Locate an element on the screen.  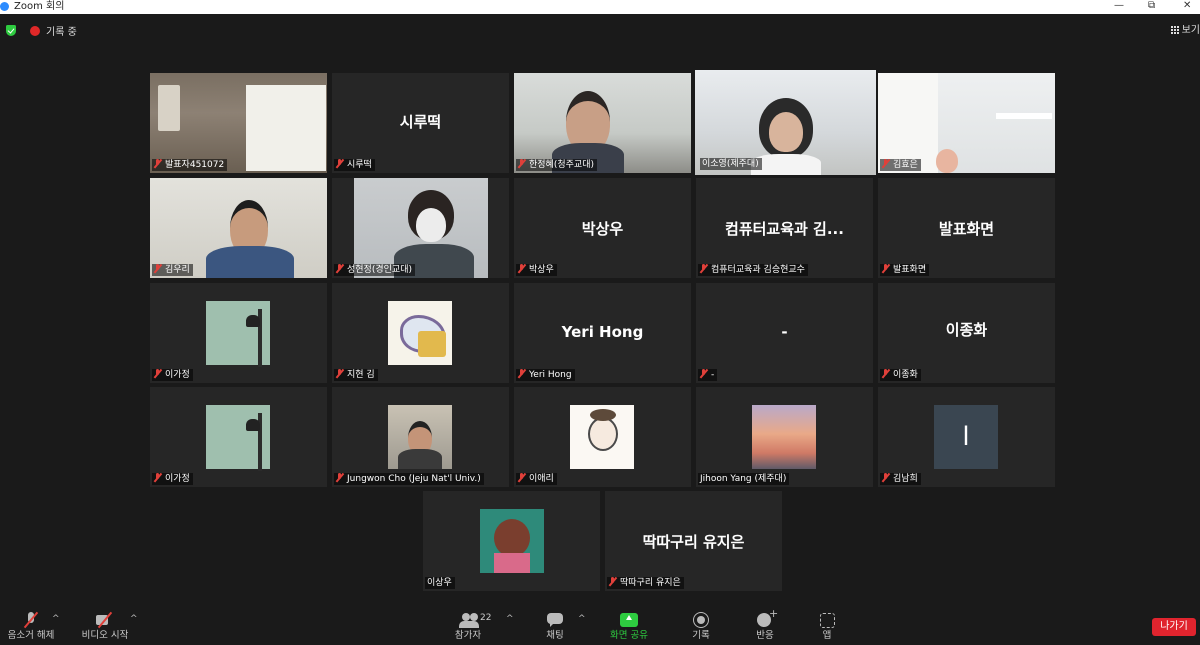
apps-icon is located at coordinates (827, 620).